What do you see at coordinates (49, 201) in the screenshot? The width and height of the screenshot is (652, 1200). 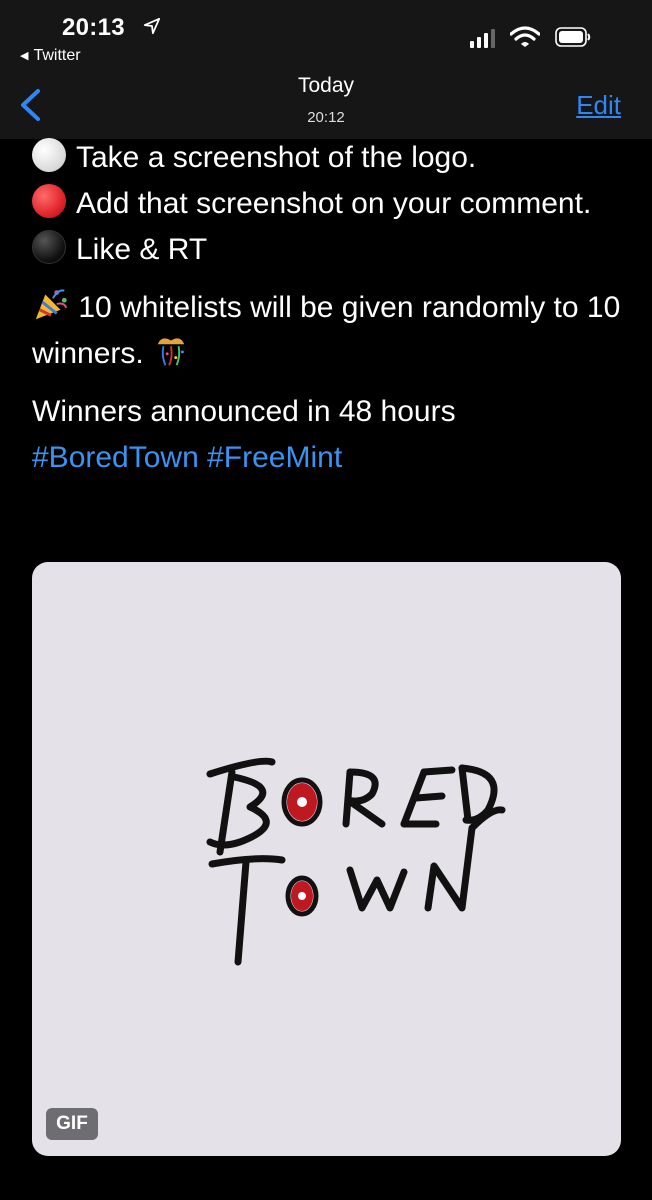 I see `red-circle-icon` at bounding box center [49, 201].